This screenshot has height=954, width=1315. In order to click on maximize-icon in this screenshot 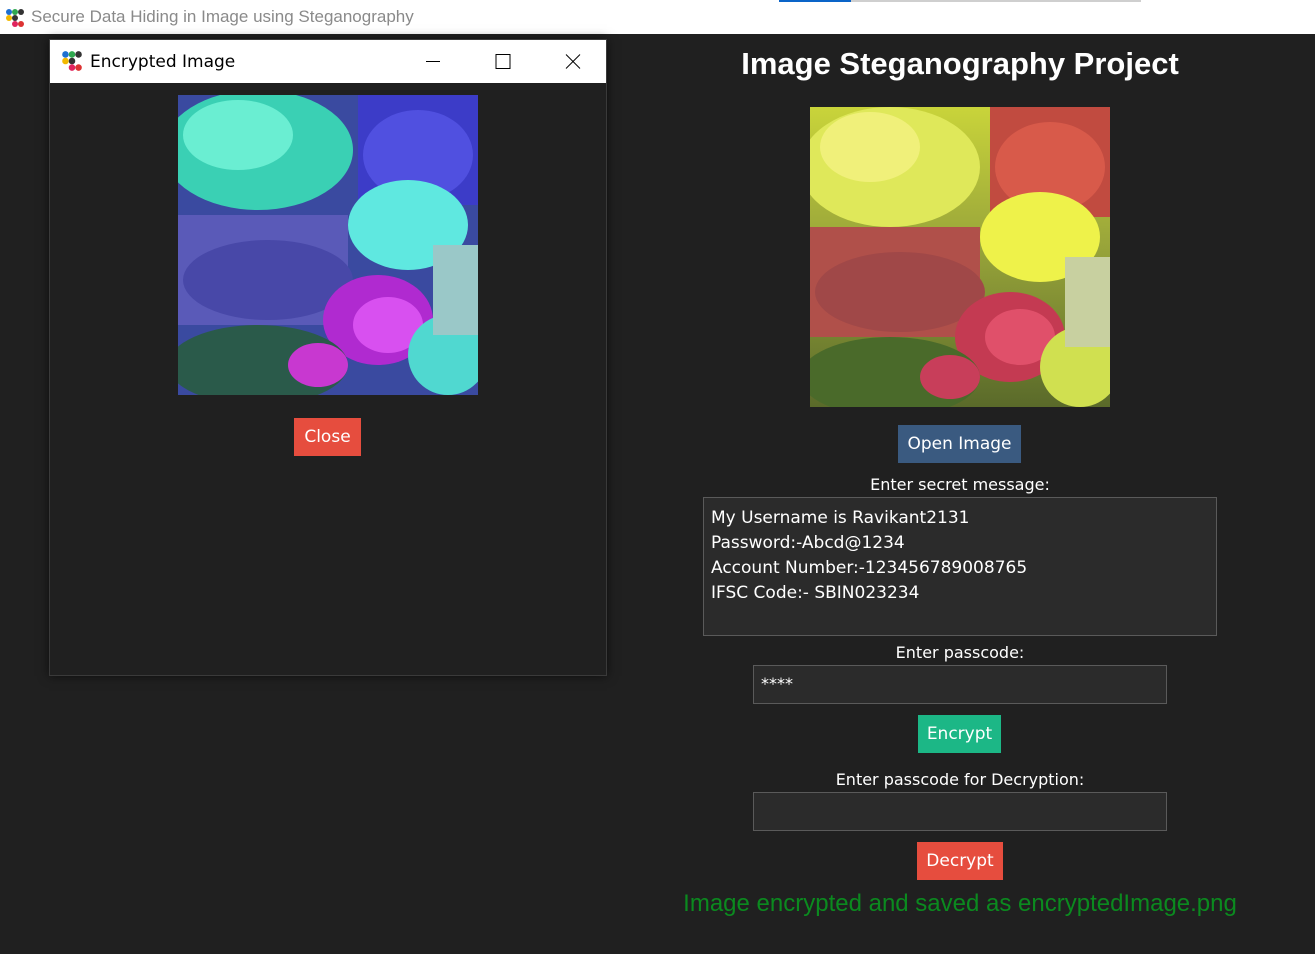, I will do `click(503, 61)`.